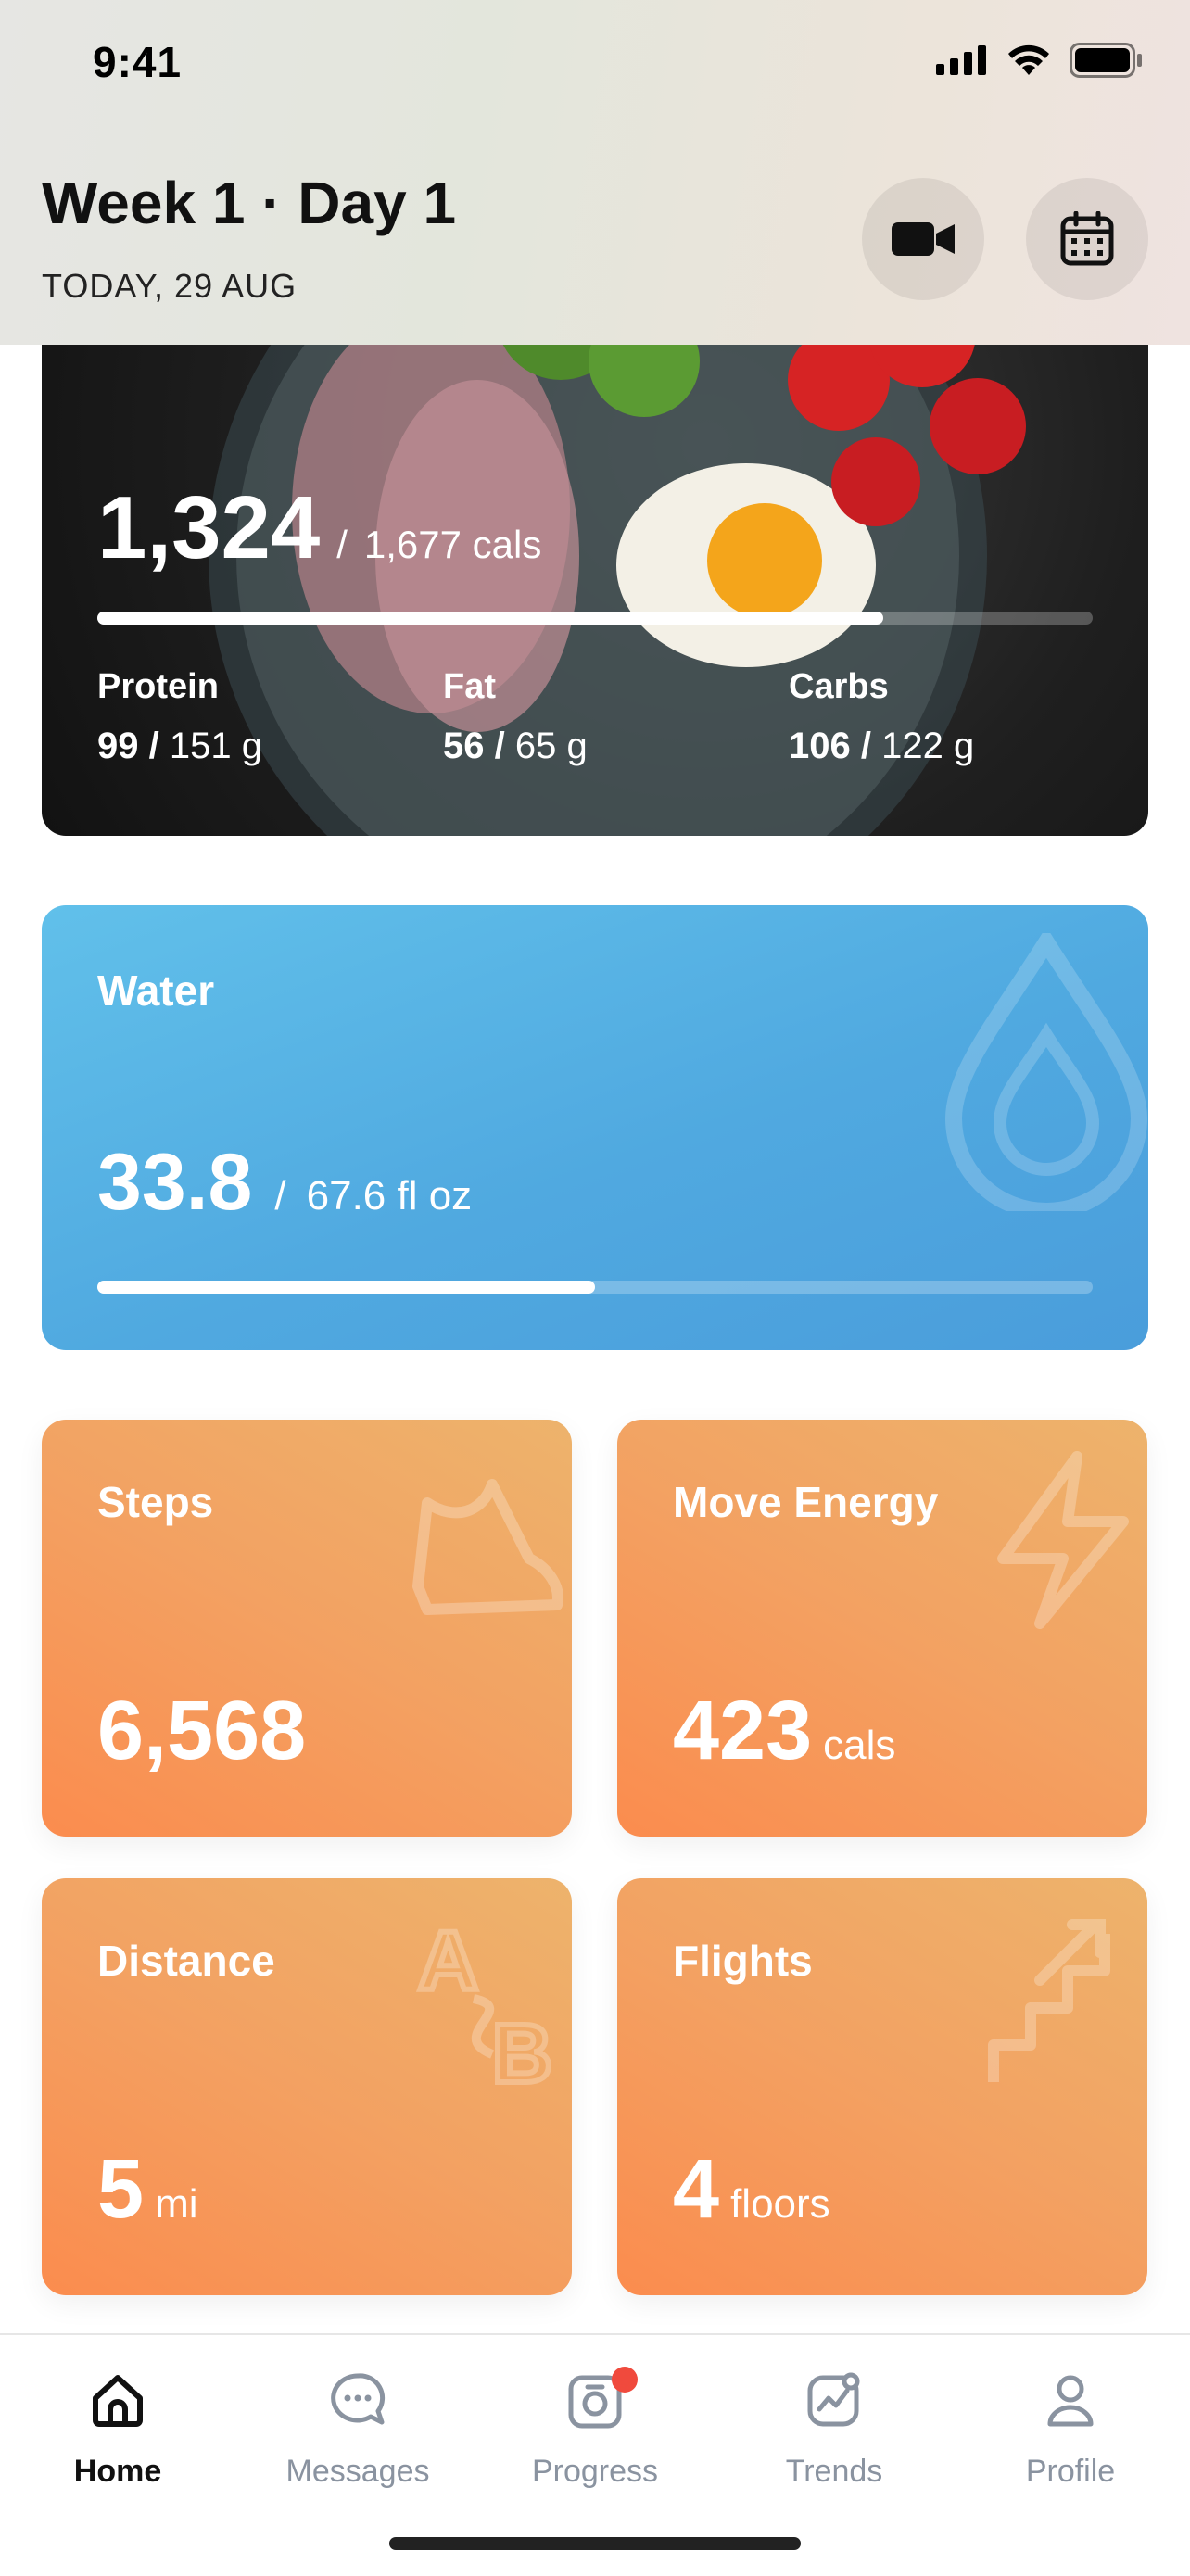  Describe the element at coordinates (1106, 60) in the screenshot. I see `battery-icon` at that location.